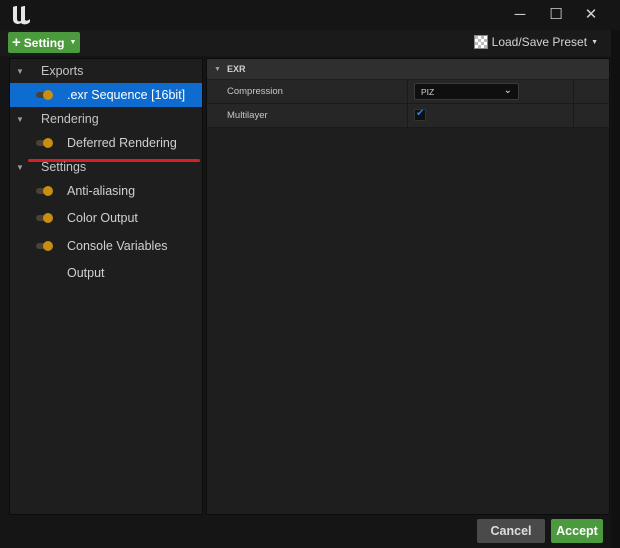 The width and height of the screenshot is (620, 548). Describe the element at coordinates (408, 92) in the screenshot. I see `property-row-compression: Compression PIZ ⌄` at that location.